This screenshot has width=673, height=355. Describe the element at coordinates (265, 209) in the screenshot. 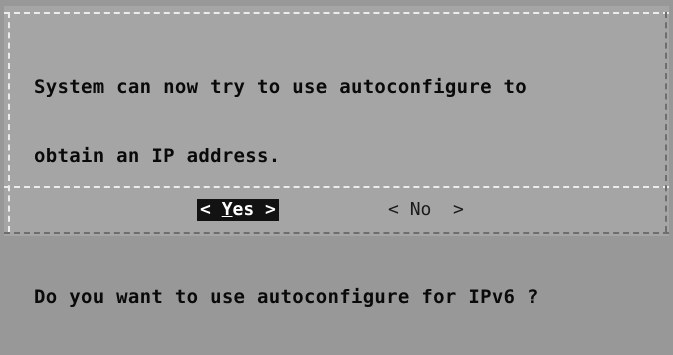

I see `yes-button-close: >` at that location.